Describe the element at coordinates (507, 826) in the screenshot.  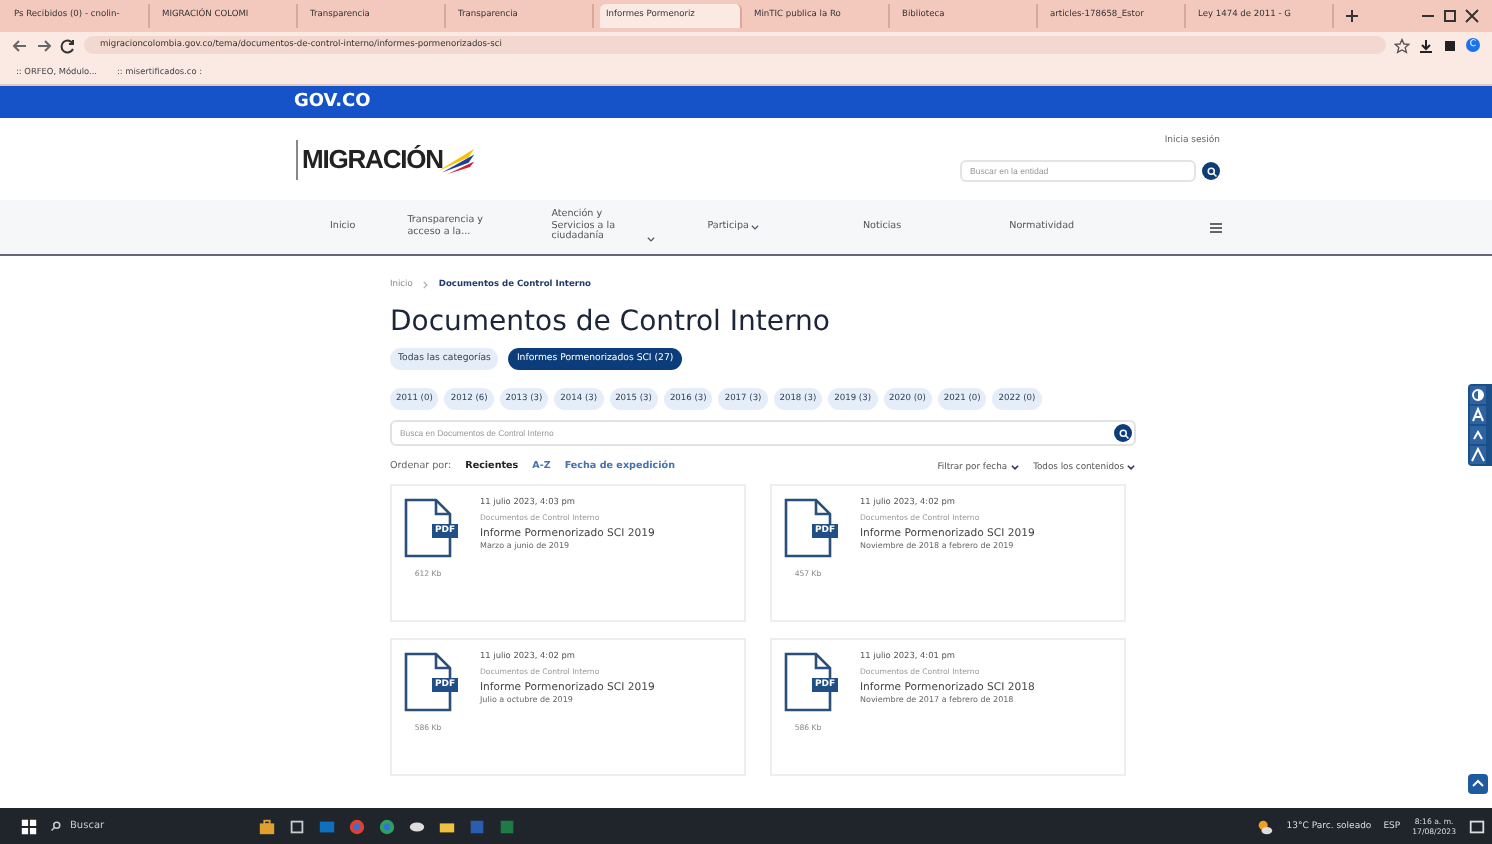
I see `excel-app-icon` at that location.